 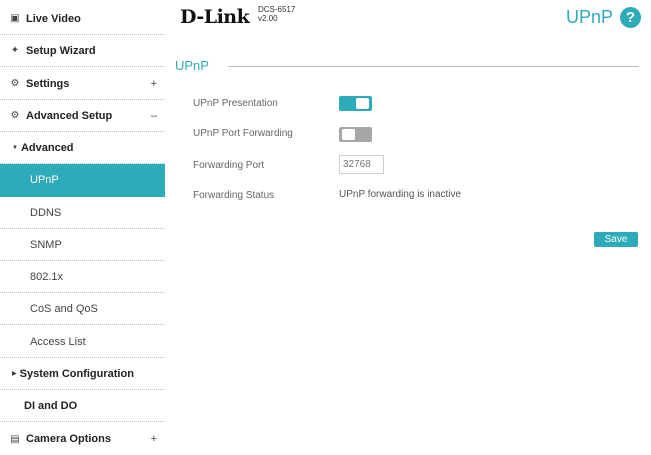 What do you see at coordinates (82, 19) in the screenshot?
I see `sidebar-item-live-video: ▣ Live Video` at bounding box center [82, 19].